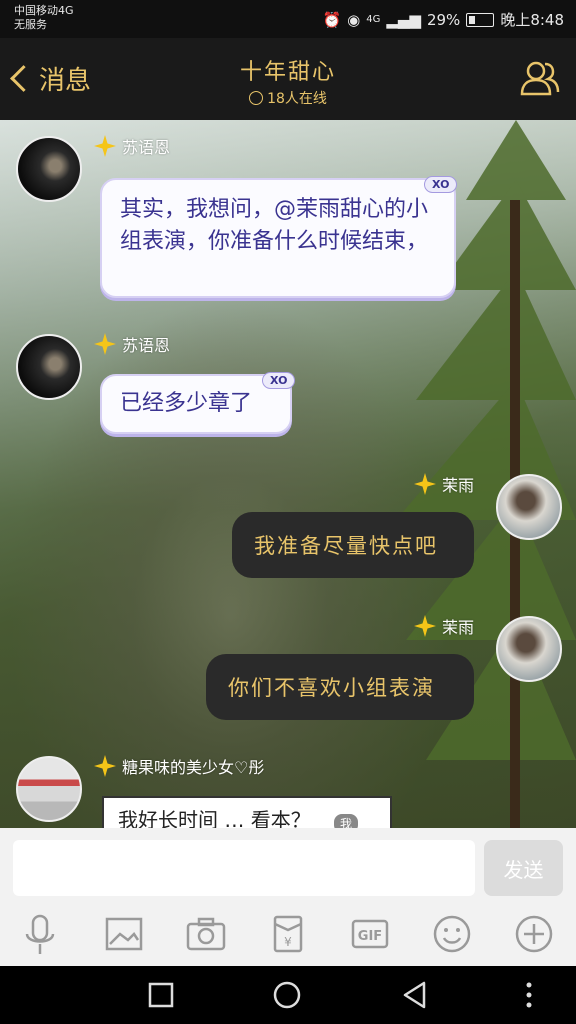 The height and width of the screenshot is (1024, 576). Describe the element at coordinates (331, 688) in the screenshot. I see `message-text: 你们不喜欢小组表演` at that location.